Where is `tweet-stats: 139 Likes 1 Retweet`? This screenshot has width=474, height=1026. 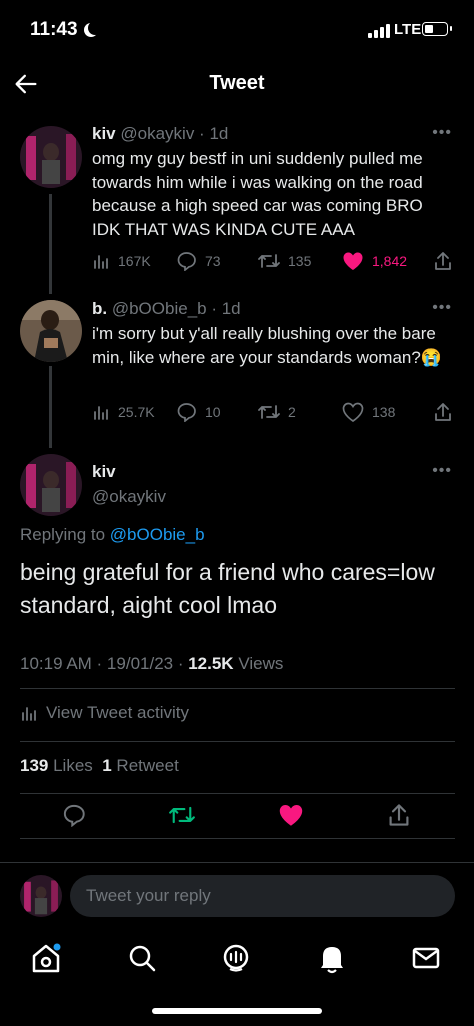 tweet-stats: 139 Likes 1 Retweet is located at coordinates (99, 766).